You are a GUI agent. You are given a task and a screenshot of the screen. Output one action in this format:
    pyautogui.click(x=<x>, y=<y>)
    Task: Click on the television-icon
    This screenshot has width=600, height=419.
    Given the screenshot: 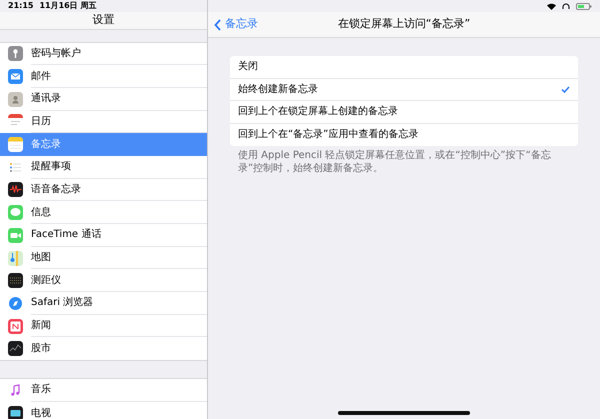 What is the action you would take?
    pyautogui.click(x=15, y=412)
    